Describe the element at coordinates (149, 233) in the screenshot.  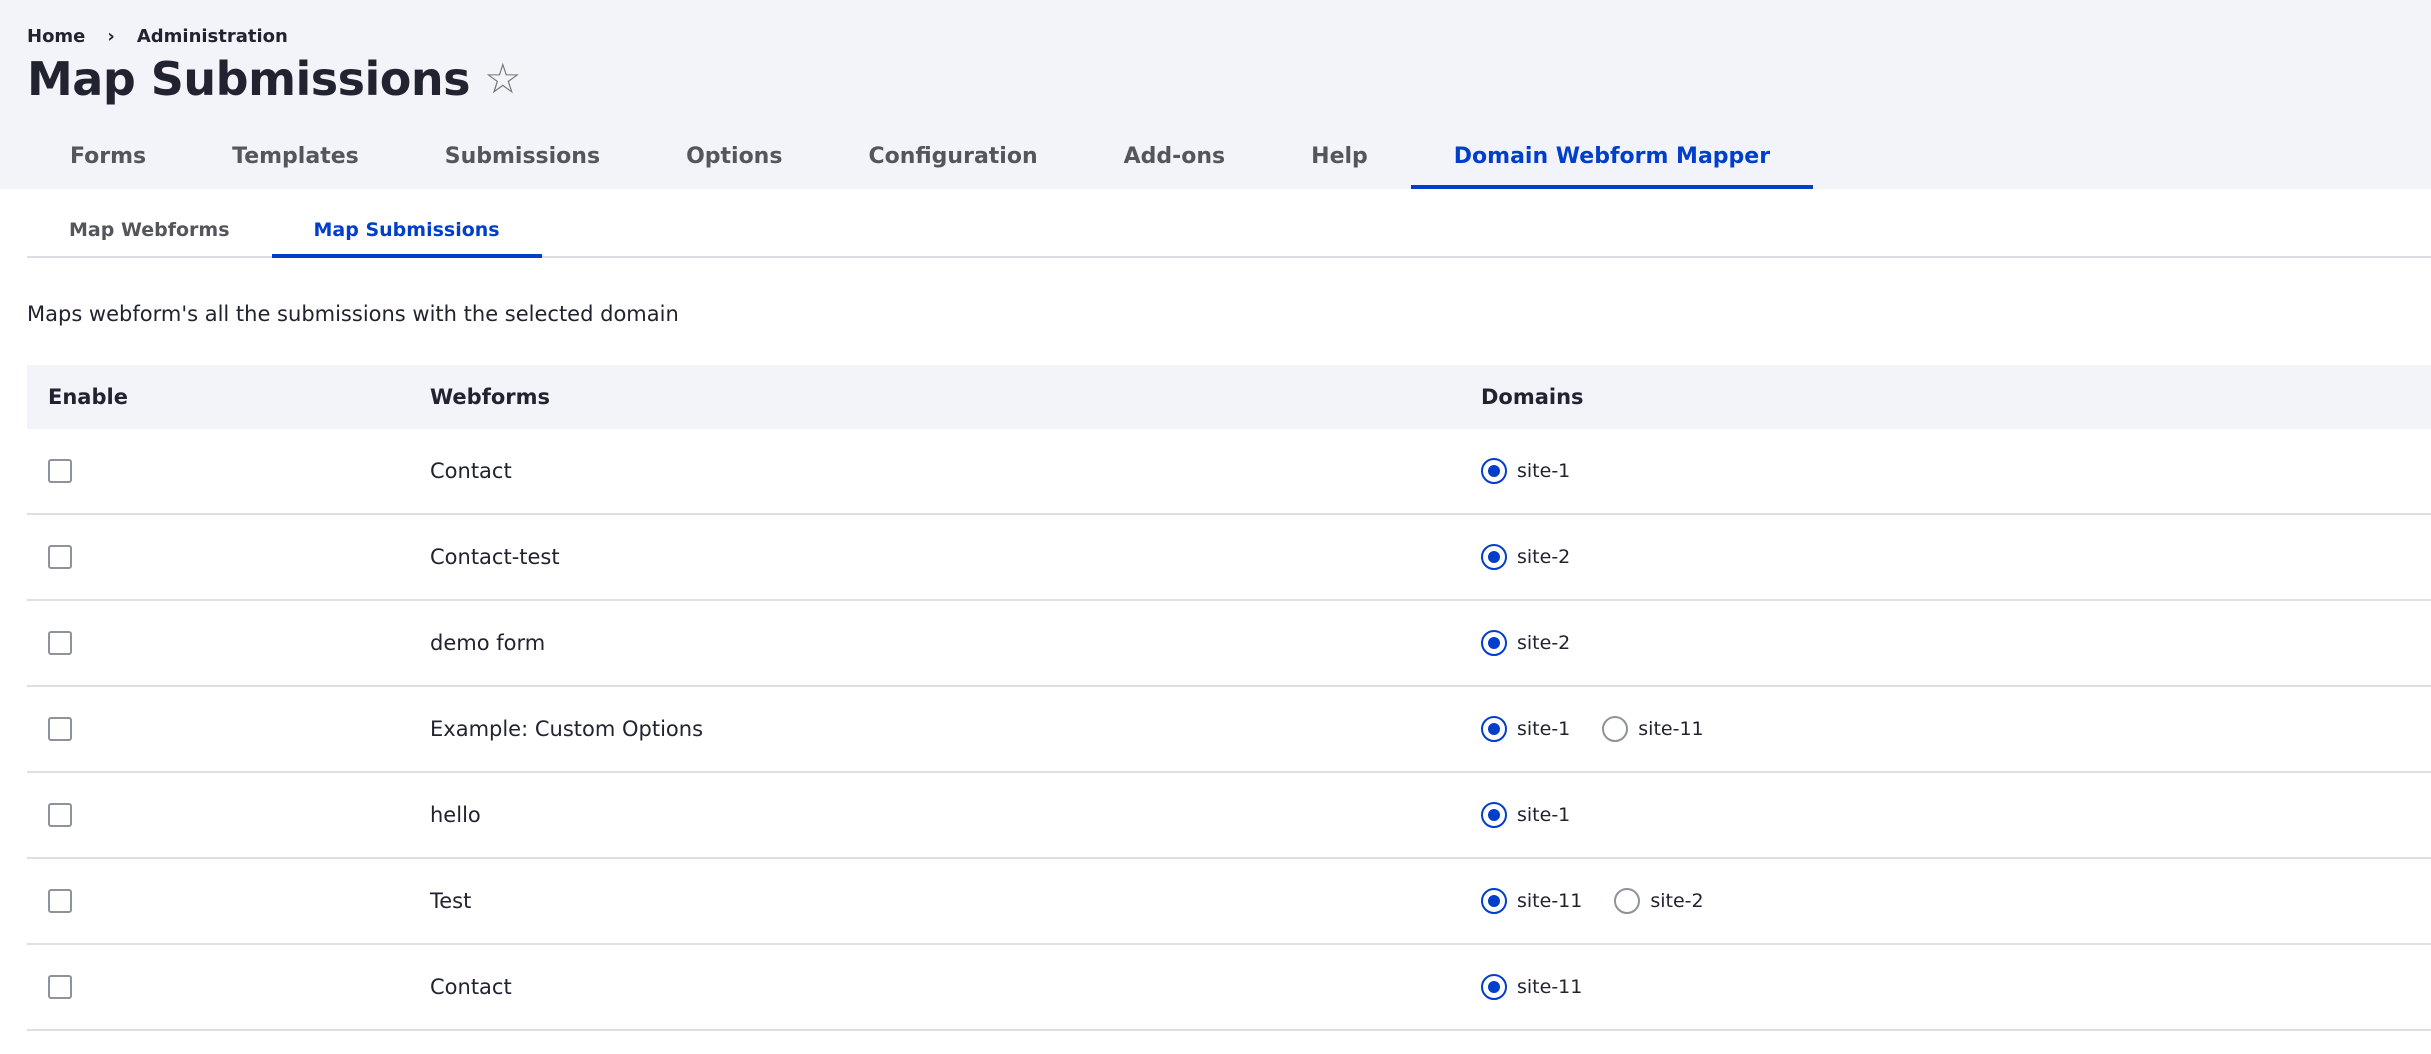
I see `subtab-map-webforms: Map Webforms` at that location.